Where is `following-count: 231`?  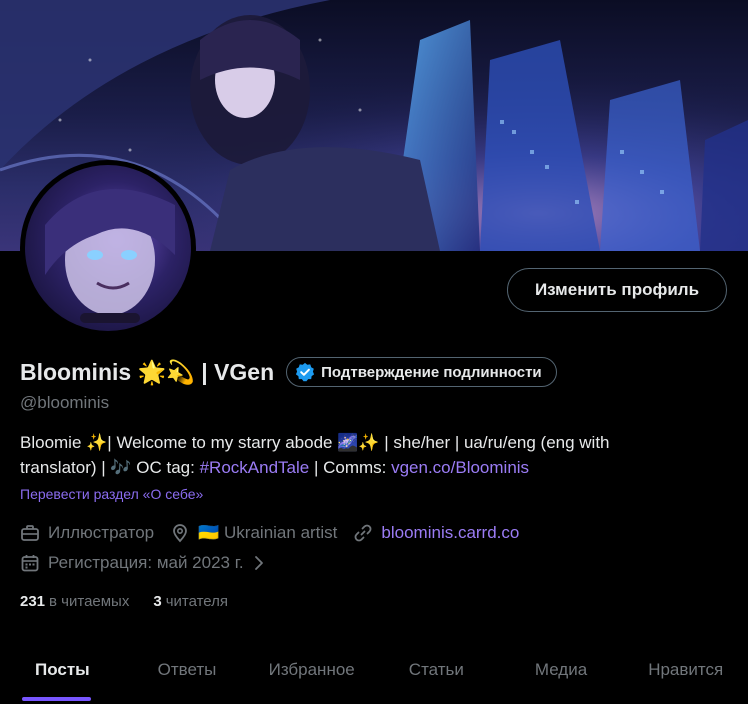
following-count: 231 is located at coordinates (32, 601).